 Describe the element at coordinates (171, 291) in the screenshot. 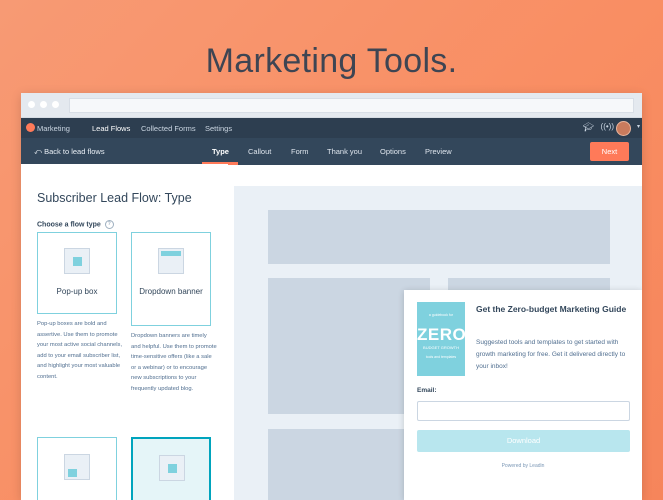

I see `card-label-dropdown: Dropdown banner` at that location.